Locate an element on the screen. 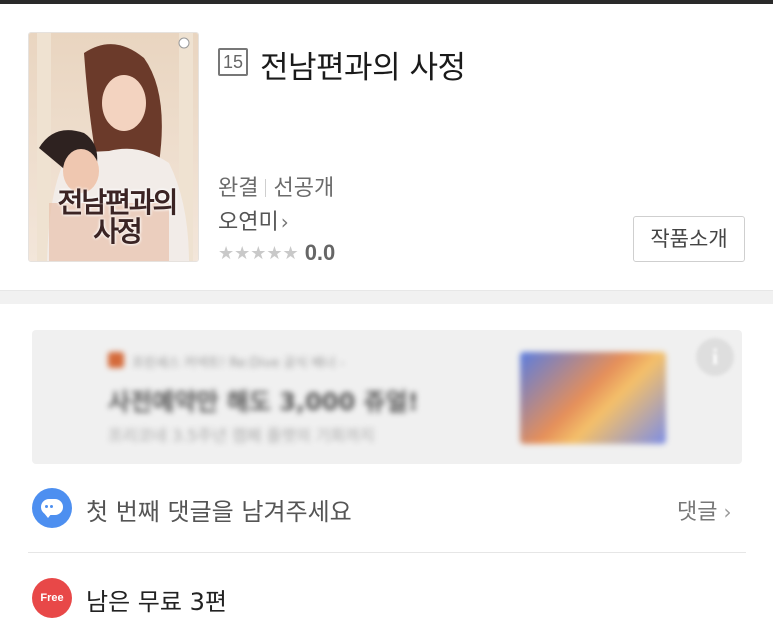 The image size is (773, 638). ad-headline: 사전예약만 해도 3,000 쥬얼! is located at coordinates (263, 402).